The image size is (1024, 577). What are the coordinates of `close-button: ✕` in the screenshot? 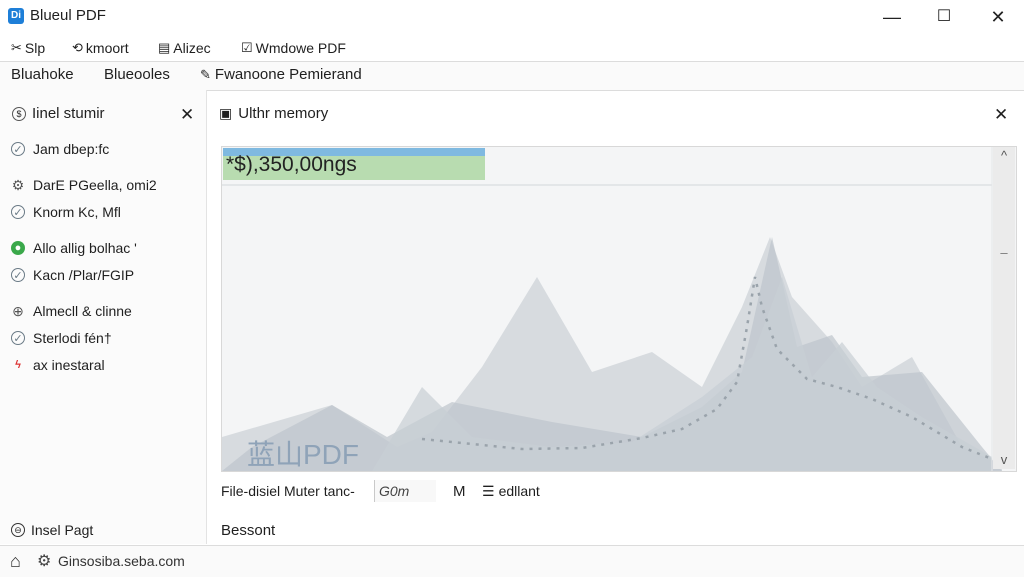 It's located at (998, 17).